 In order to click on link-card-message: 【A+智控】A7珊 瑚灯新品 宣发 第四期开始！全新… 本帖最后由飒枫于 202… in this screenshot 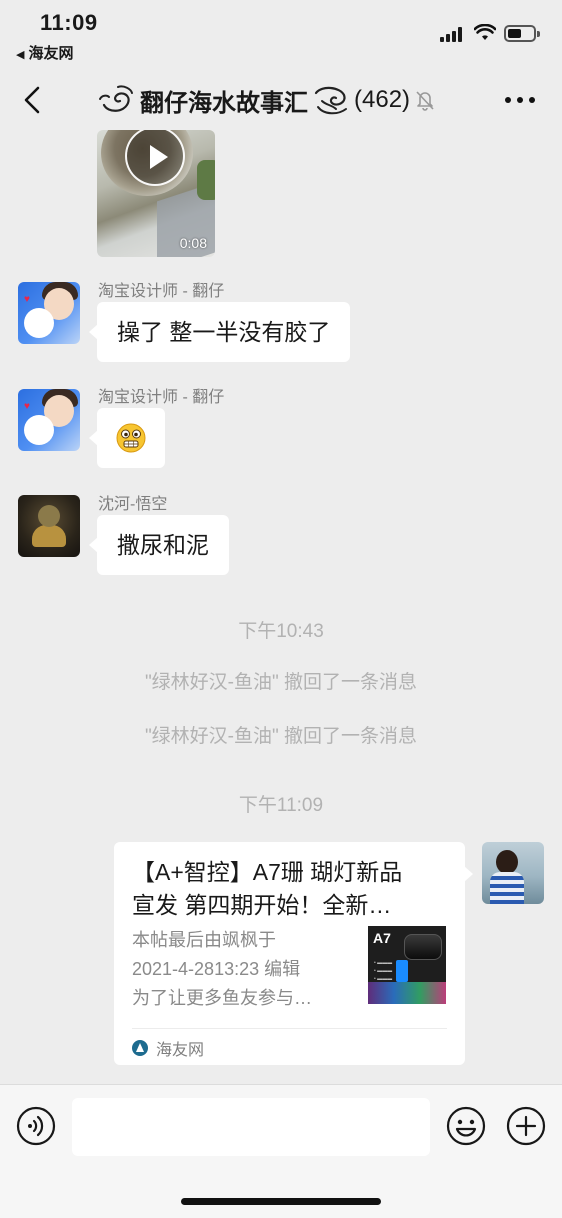, I will do `click(293, 953)`.